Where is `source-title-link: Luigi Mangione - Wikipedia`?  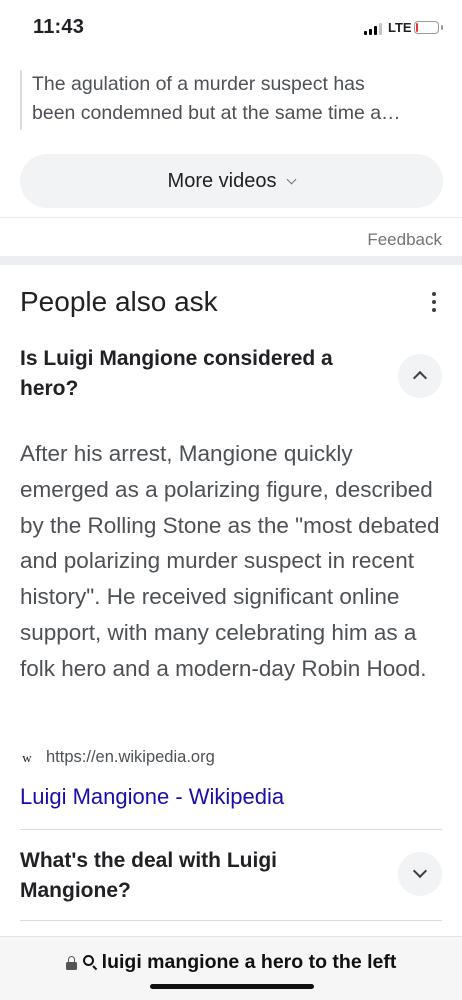 source-title-link: Luigi Mangione - Wikipedia is located at coordinates (152, 797).